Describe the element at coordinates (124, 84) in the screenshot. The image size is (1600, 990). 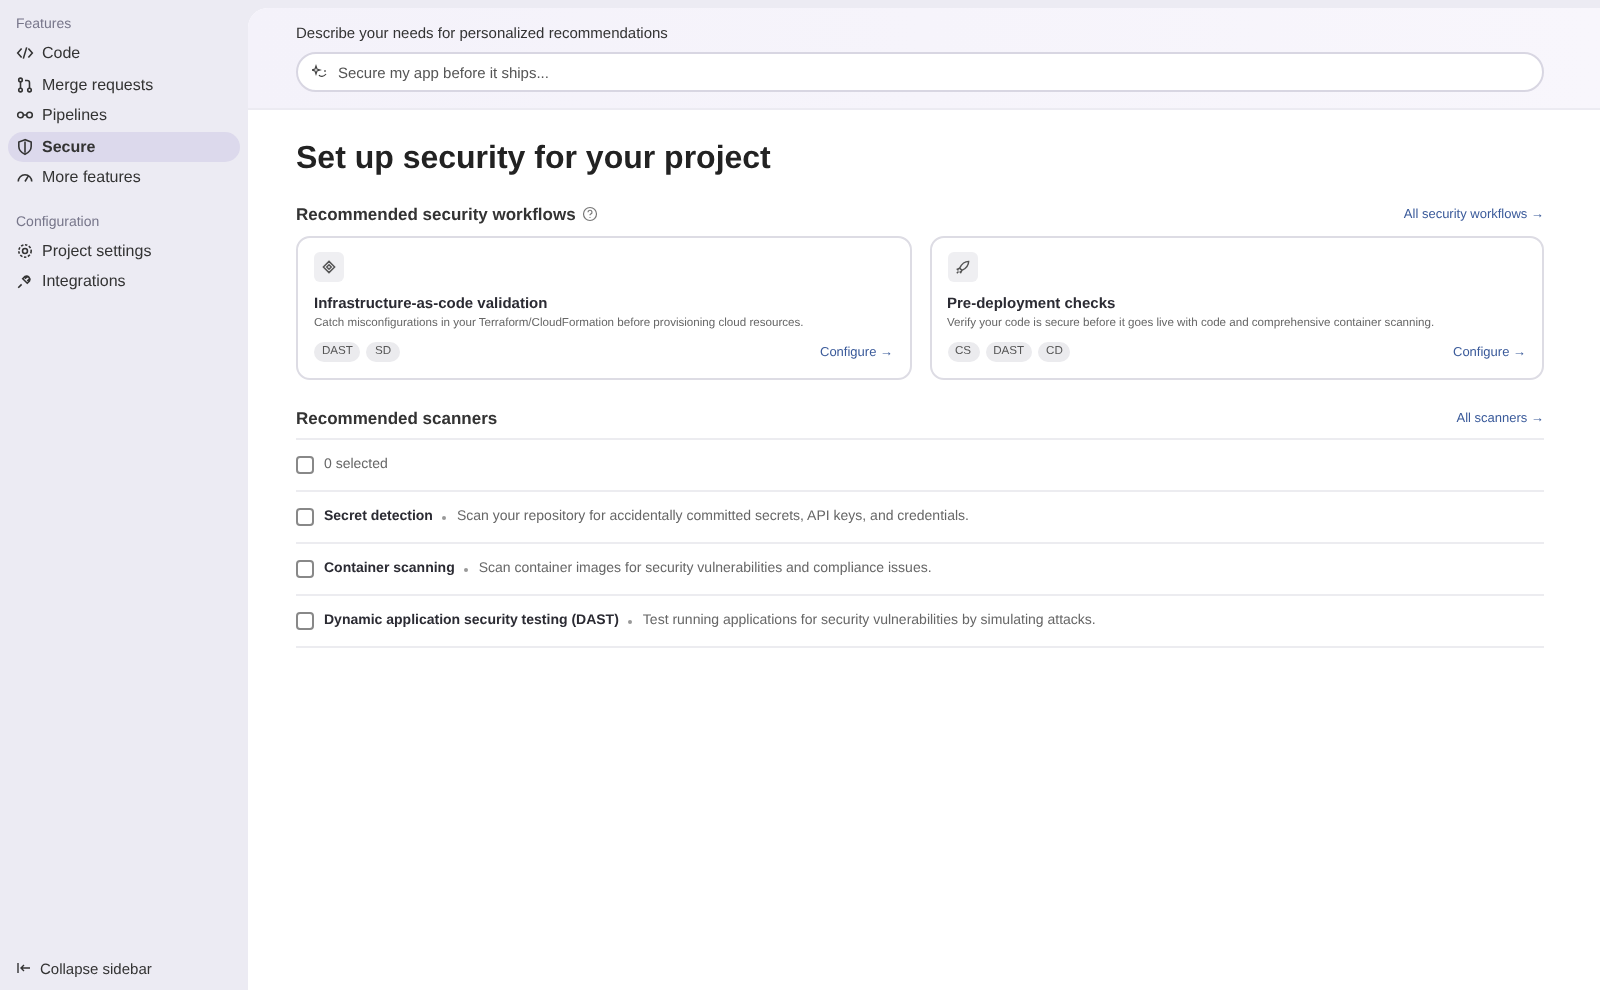
I see `nav-item: Merge requests` at that location.